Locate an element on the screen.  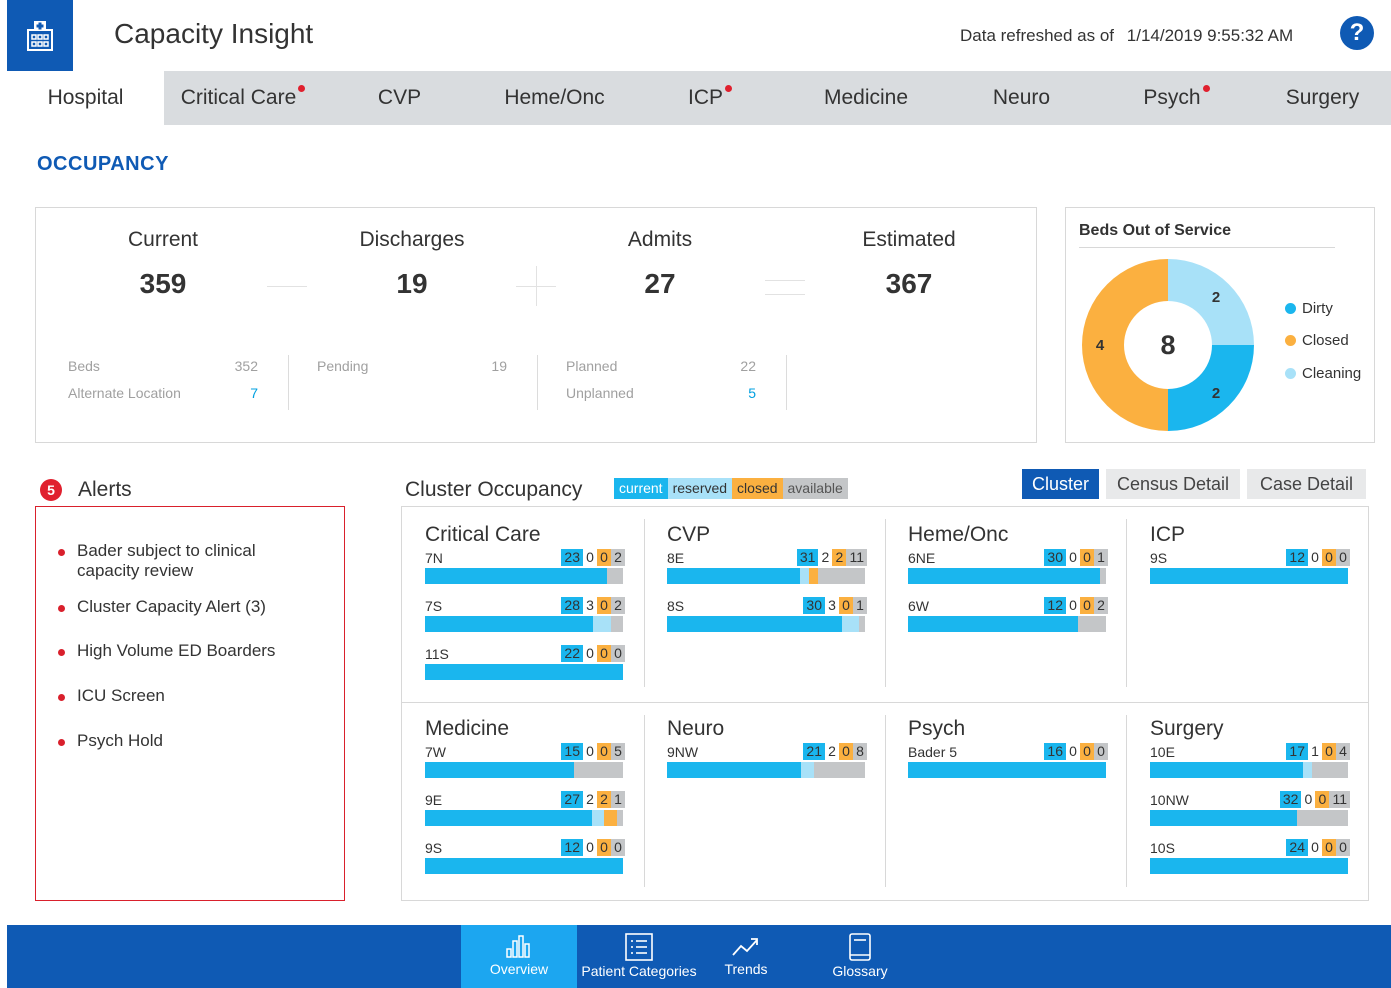
detail-unplanned-value: 5 is located at coordinates (736, 393).